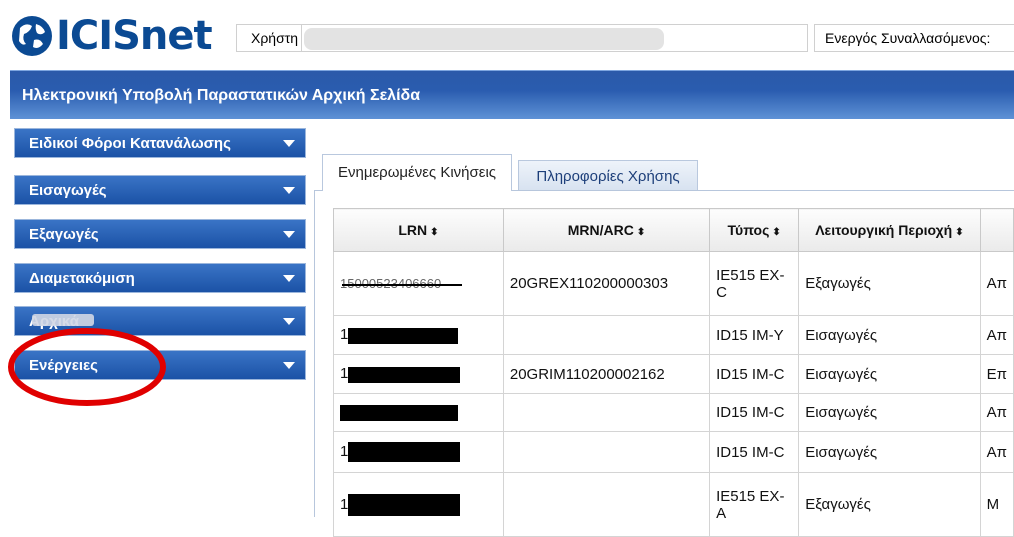 The height and width of the screenshot is (537, 1014). Describe the element at coordinates (413, 230) in the screenshot. I see `col-lrn-label: LRN` at that location.